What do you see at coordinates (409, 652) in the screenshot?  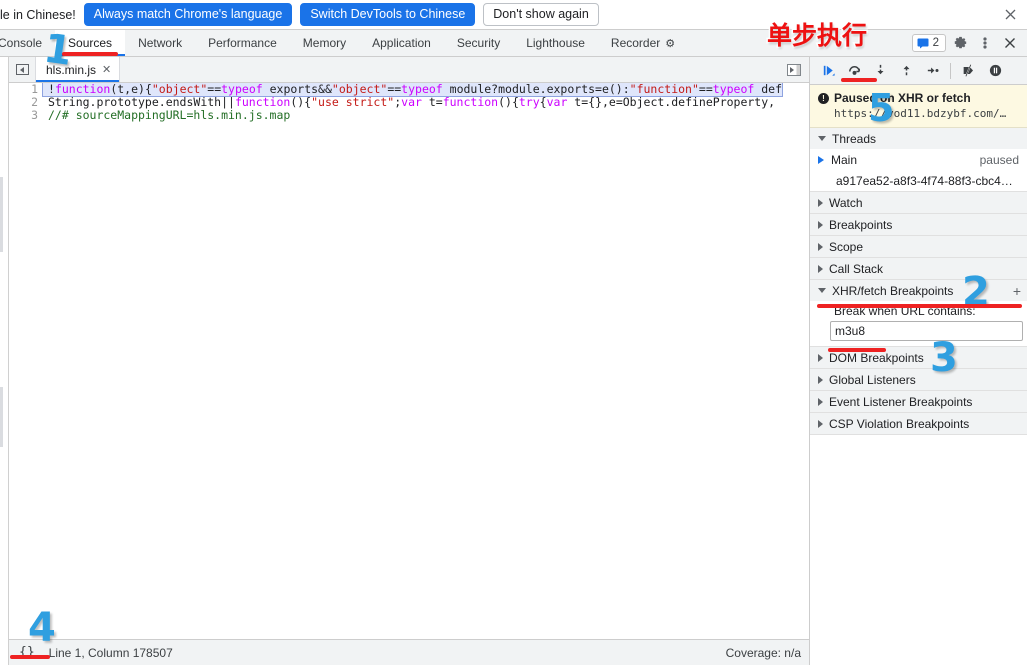 I see `editor-status-bar: {} Line 1, Column 178507 Coverage: n/a` at bounding box center [409, 652].